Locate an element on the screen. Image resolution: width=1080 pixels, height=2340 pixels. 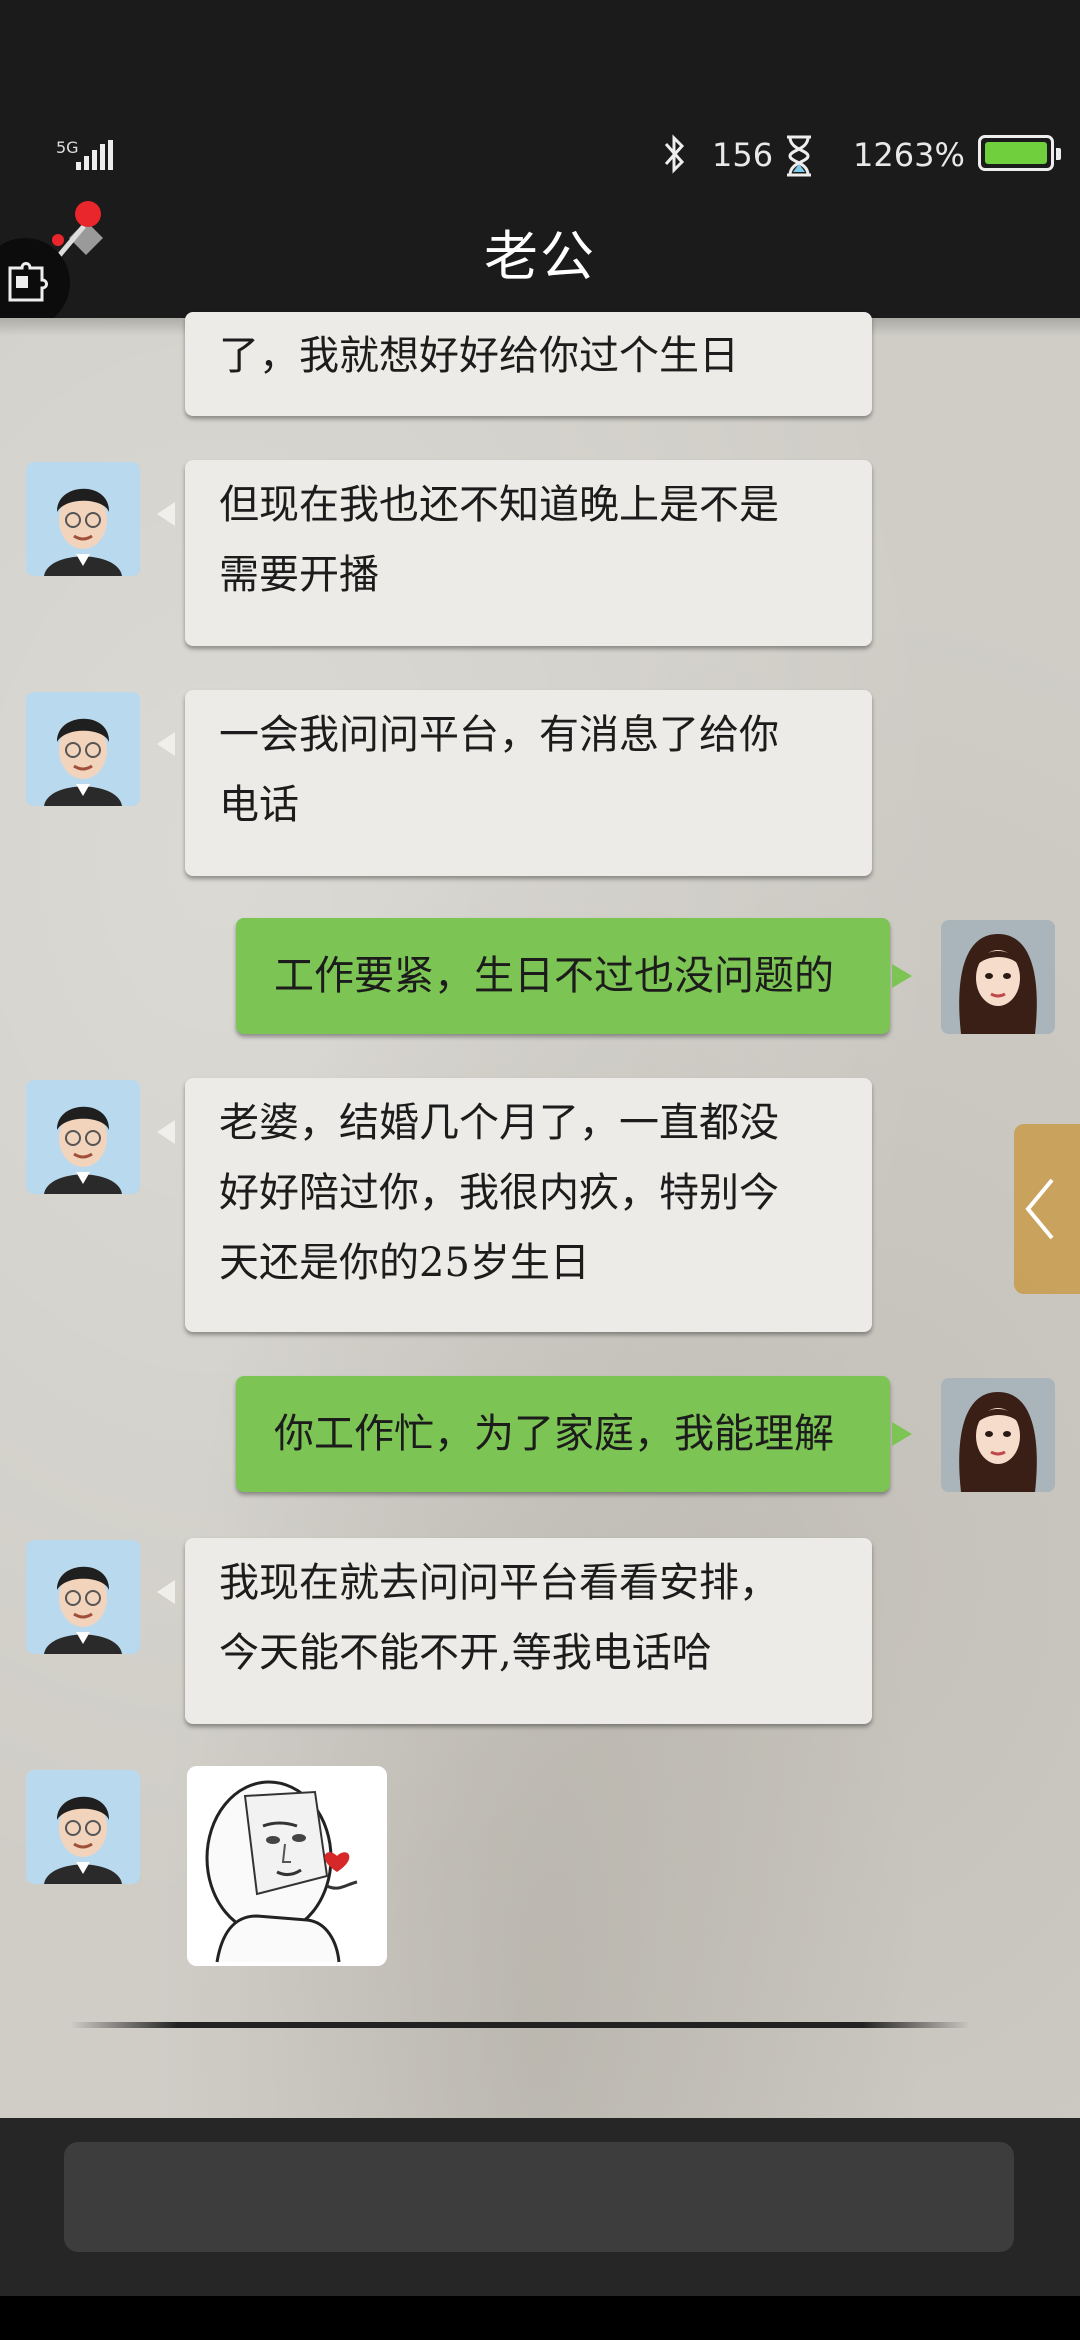
signal-icon is located at coordinates (96, 155).